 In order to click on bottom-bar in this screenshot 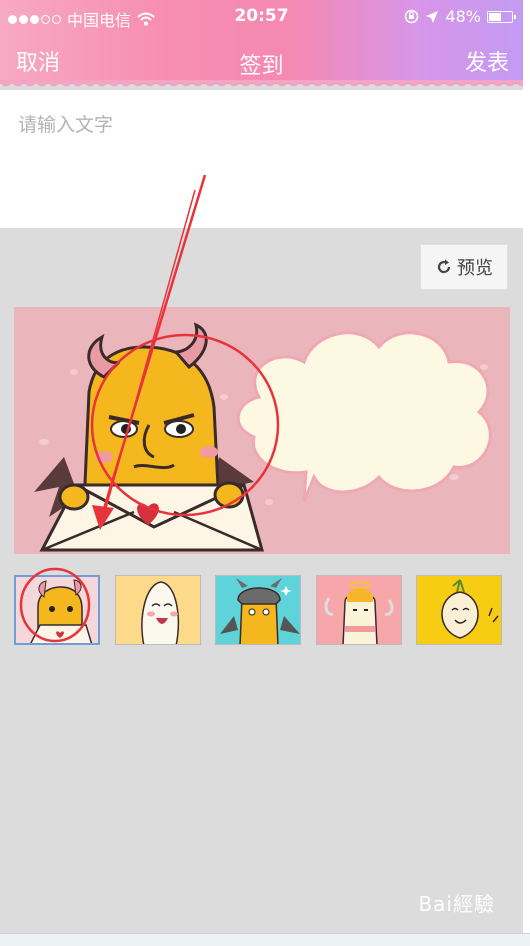, I will do `click(265, 939)`.